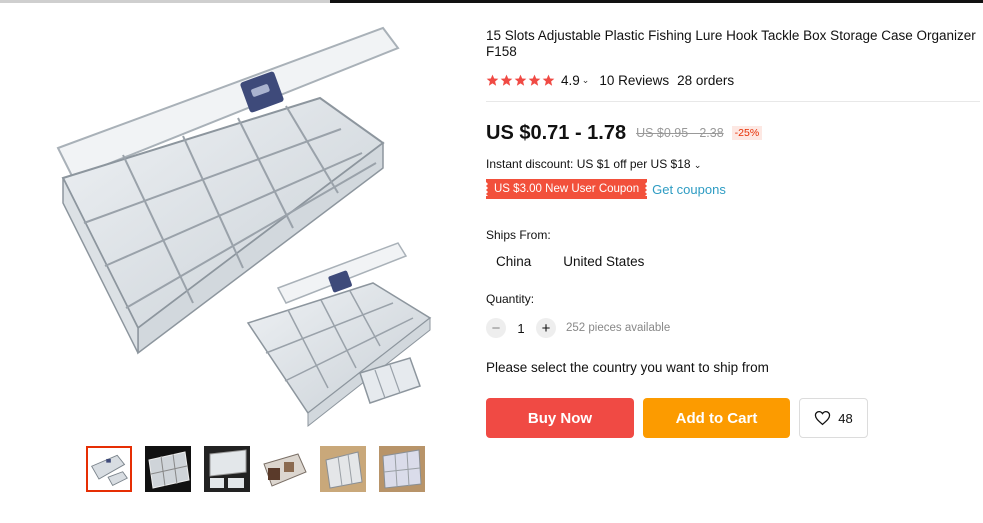  I want to click on pieces-available: 252 pieces available, so click(618, 328).